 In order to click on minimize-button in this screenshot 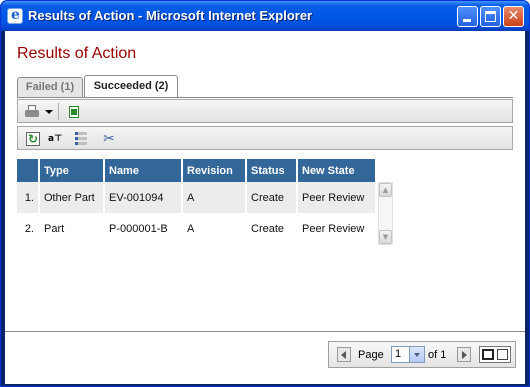, I will do `click(467, 16)`.